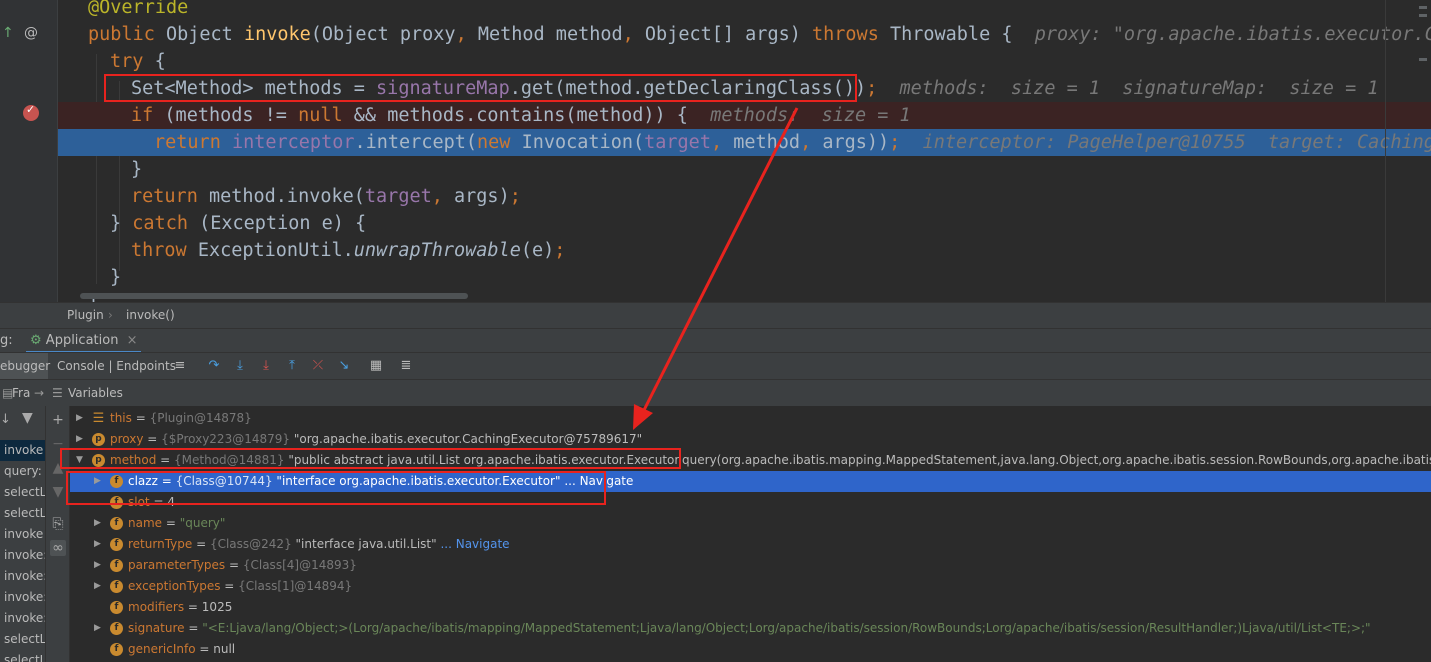  Describe the element at coordinates (715, 315) in the screenshot. I see `breadcrumb: Plugin › invoke()` at that location.